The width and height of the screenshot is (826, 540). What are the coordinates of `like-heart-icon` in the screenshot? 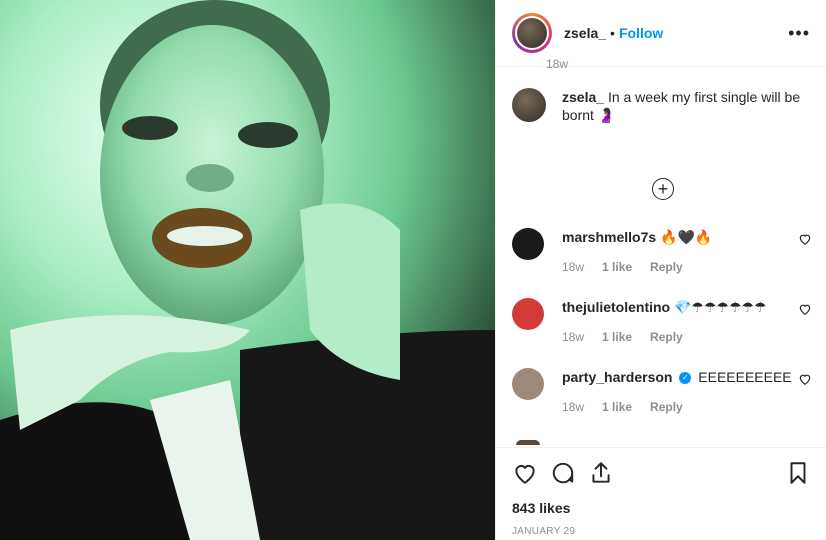 It's located at (525, 473).